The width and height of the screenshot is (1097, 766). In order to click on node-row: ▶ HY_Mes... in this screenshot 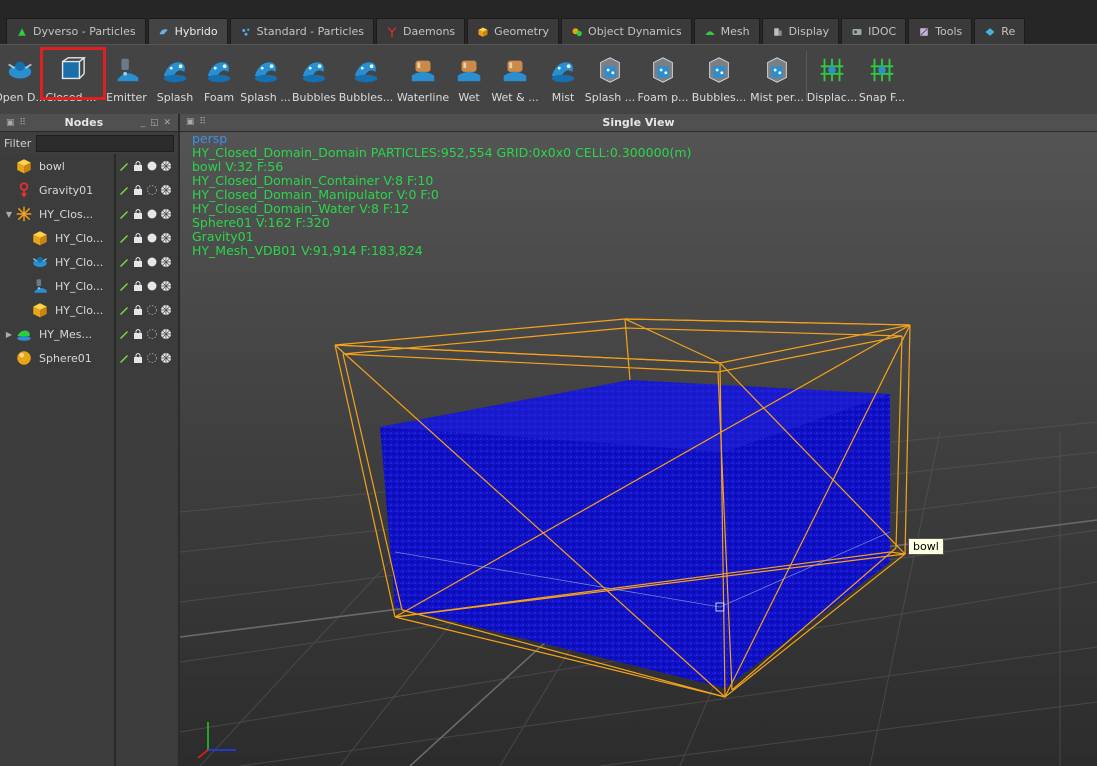, I will do `click(89, 334)`.